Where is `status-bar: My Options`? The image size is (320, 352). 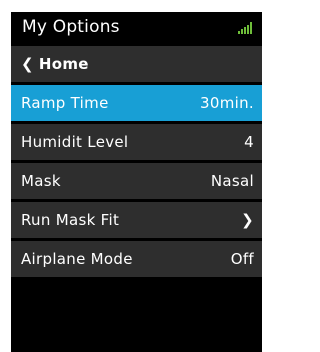 status-bar: My Options is located at coordinates (136, 27).